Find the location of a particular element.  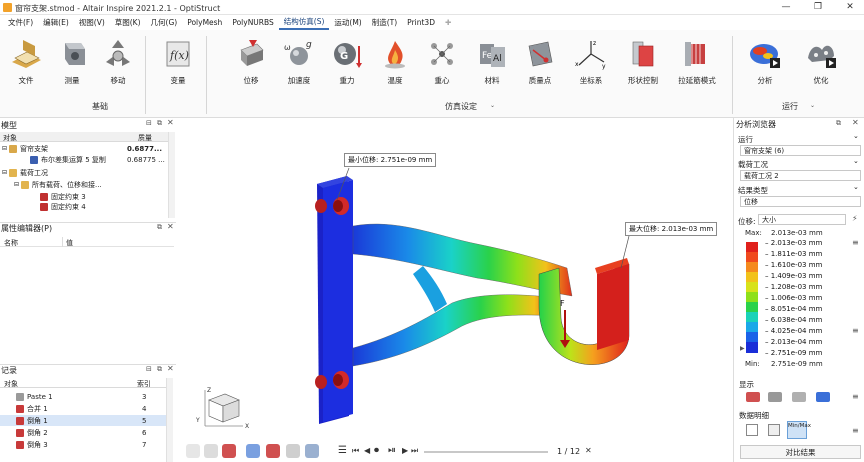

section-icon is located at coordinates (229, 451).